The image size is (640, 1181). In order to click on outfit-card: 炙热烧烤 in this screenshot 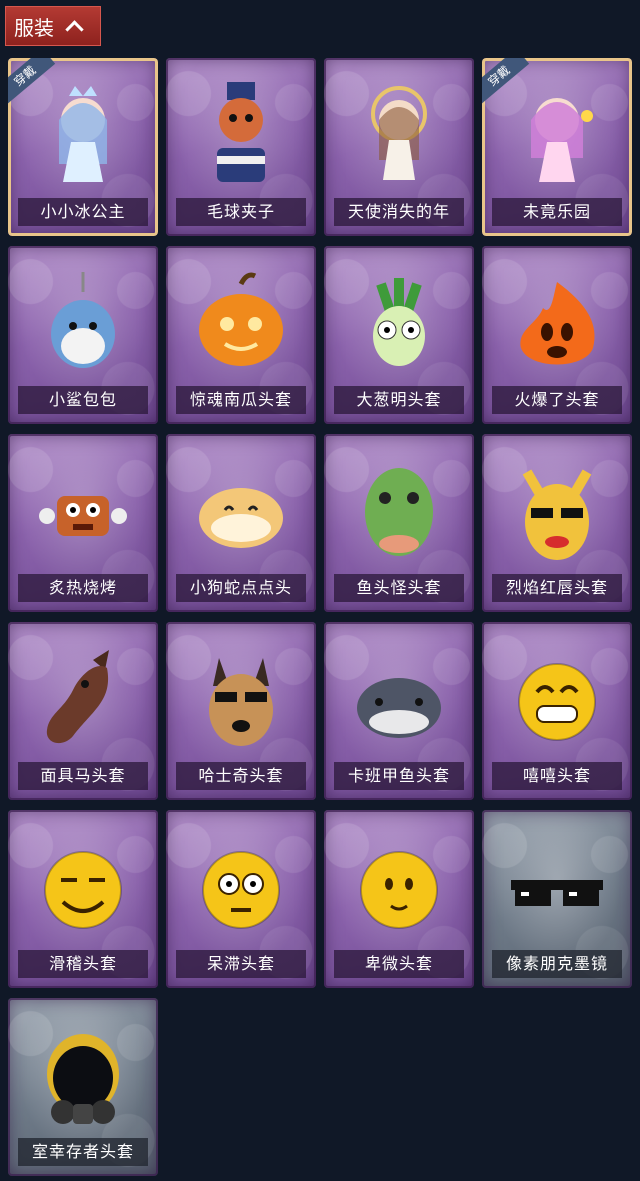, I will do `click(83, 523)`.